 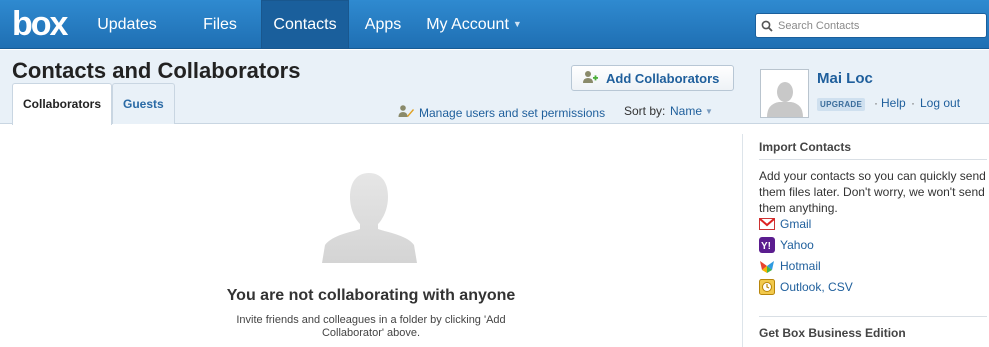 What do you see at coordinates (800, 266) in the screenshot?
I see `hotmail-label: Hotmail` at bounding box center [800, 266].